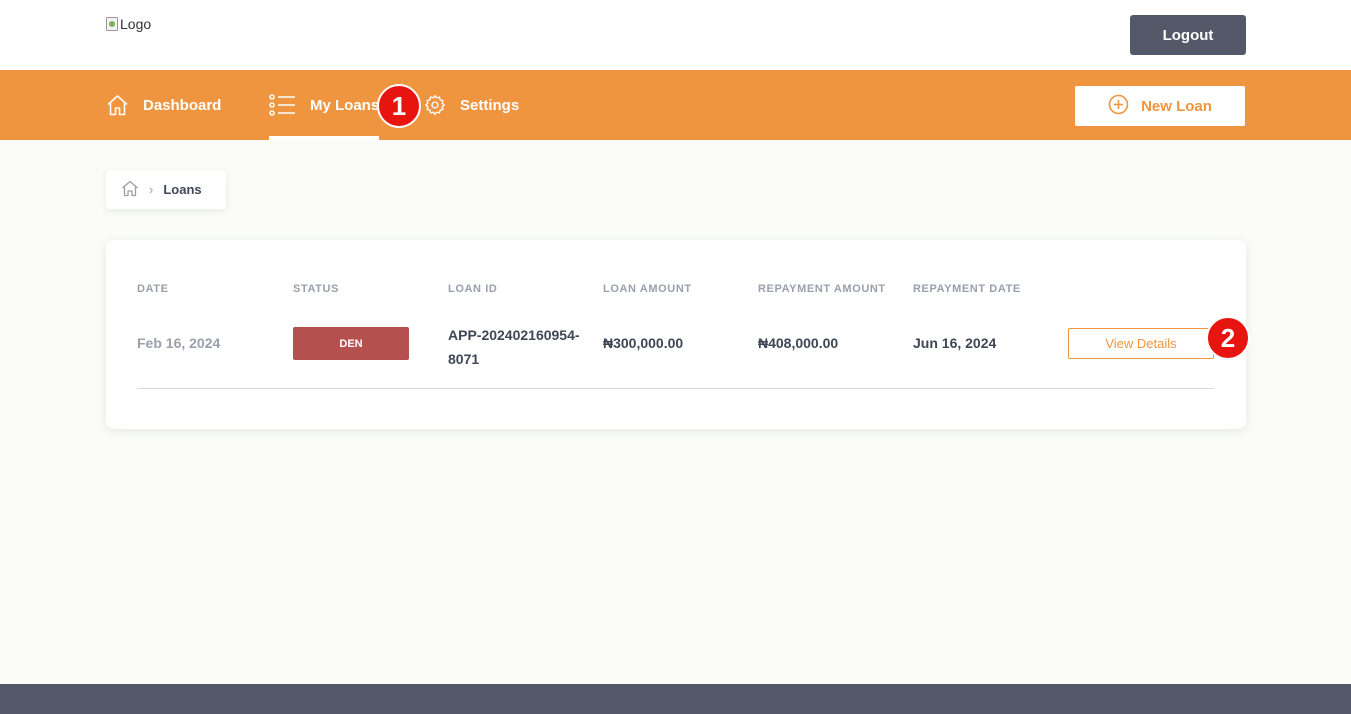 This screenshot has height=714, width=1351. Describe the element at coordinates (490, 105) in the screenshot. I see `nav-label-settings: Settings` at that location.